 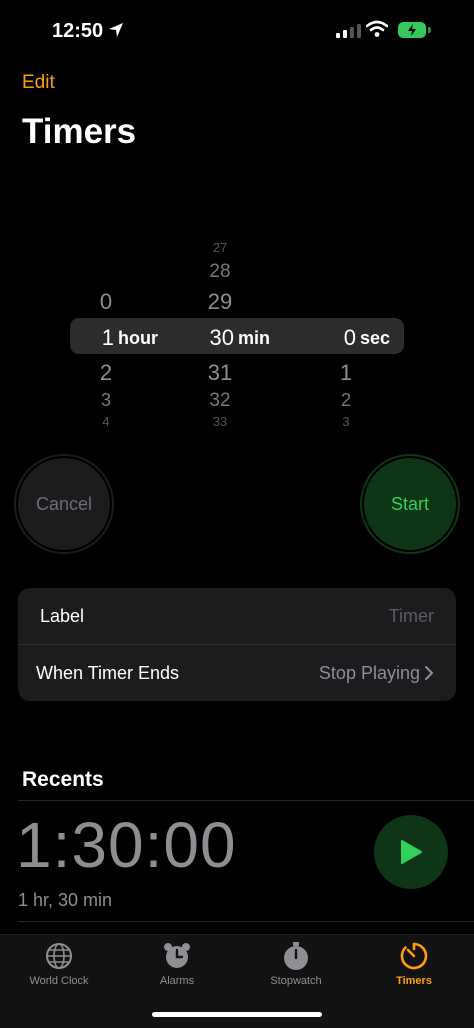 I want to click on picker-minute-option: 33, so click(x=220, y=421).